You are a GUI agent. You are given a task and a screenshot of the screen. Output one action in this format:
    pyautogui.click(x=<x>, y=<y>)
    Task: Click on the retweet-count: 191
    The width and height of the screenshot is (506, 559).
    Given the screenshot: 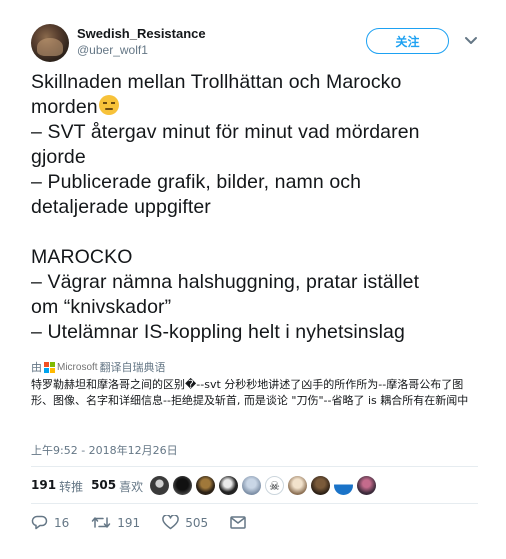 What is the action you would take?
    pyautogui.click(x=129, y=522)
    